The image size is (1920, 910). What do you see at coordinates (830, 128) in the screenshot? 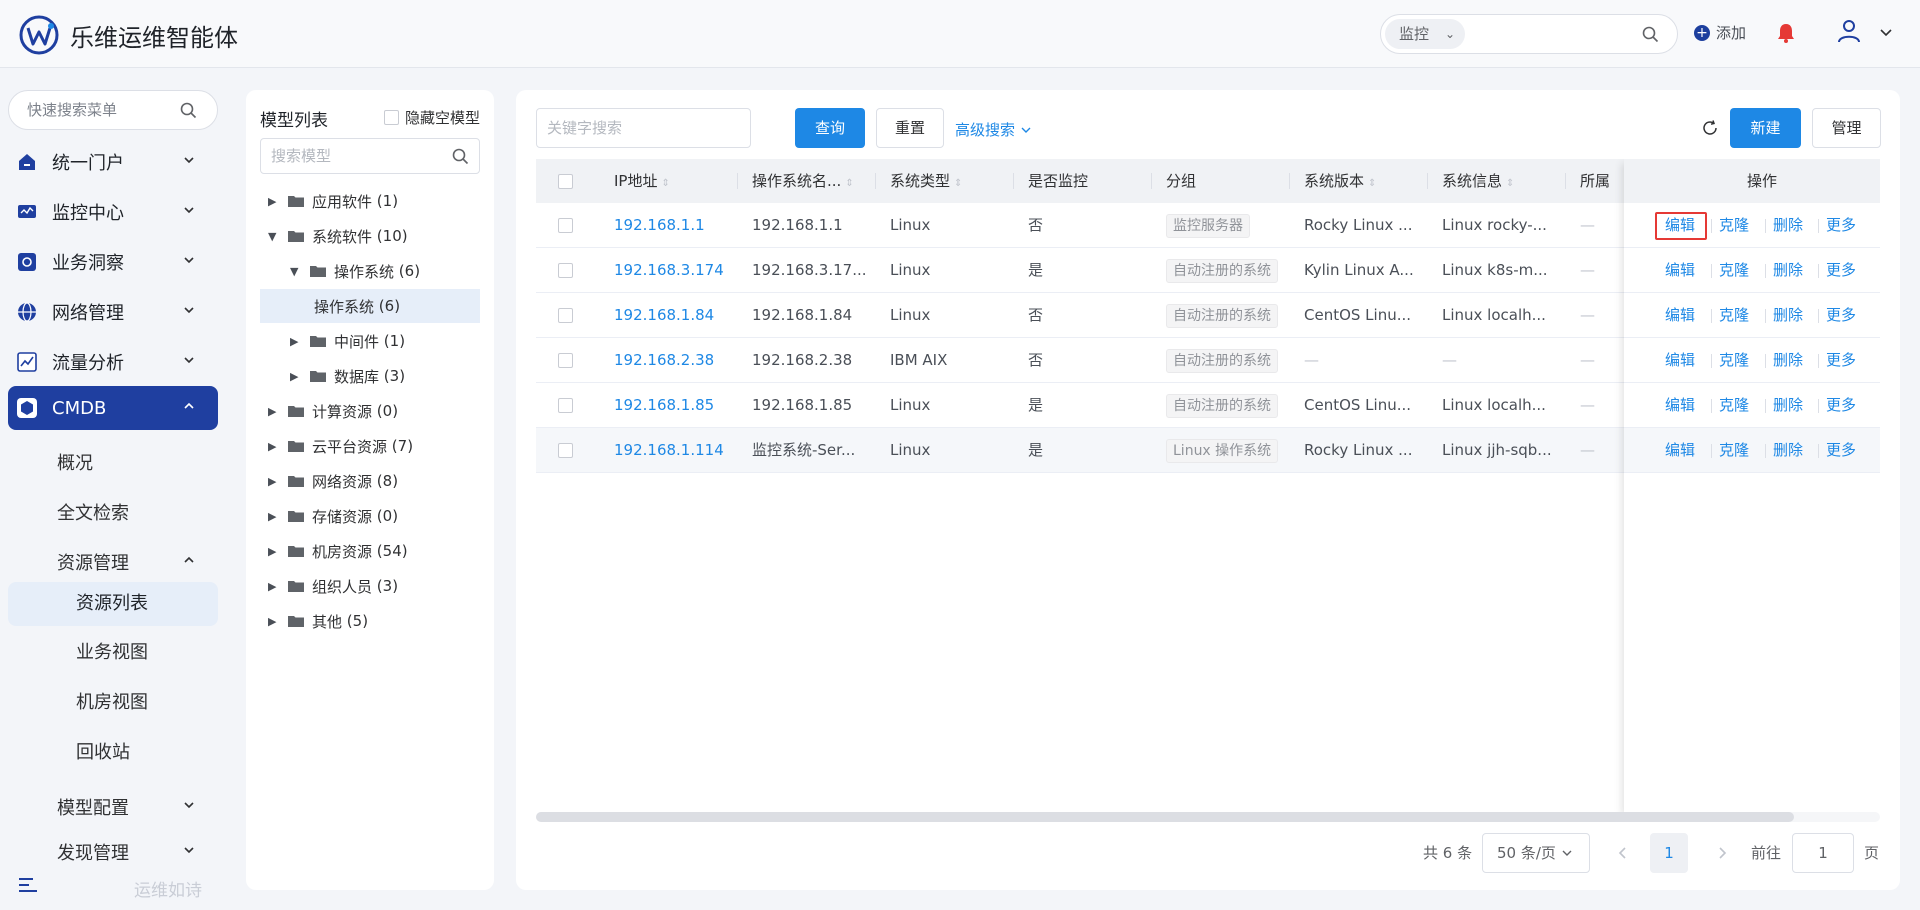
I see `query-button: 查询` at bounding box center [830, 128].